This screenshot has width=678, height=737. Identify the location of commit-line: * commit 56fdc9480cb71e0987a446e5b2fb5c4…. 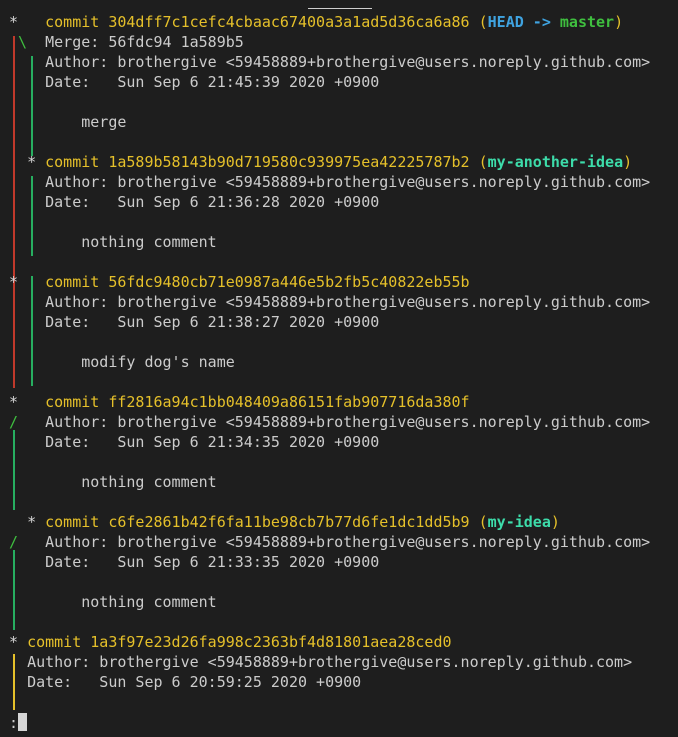
(239, 282).